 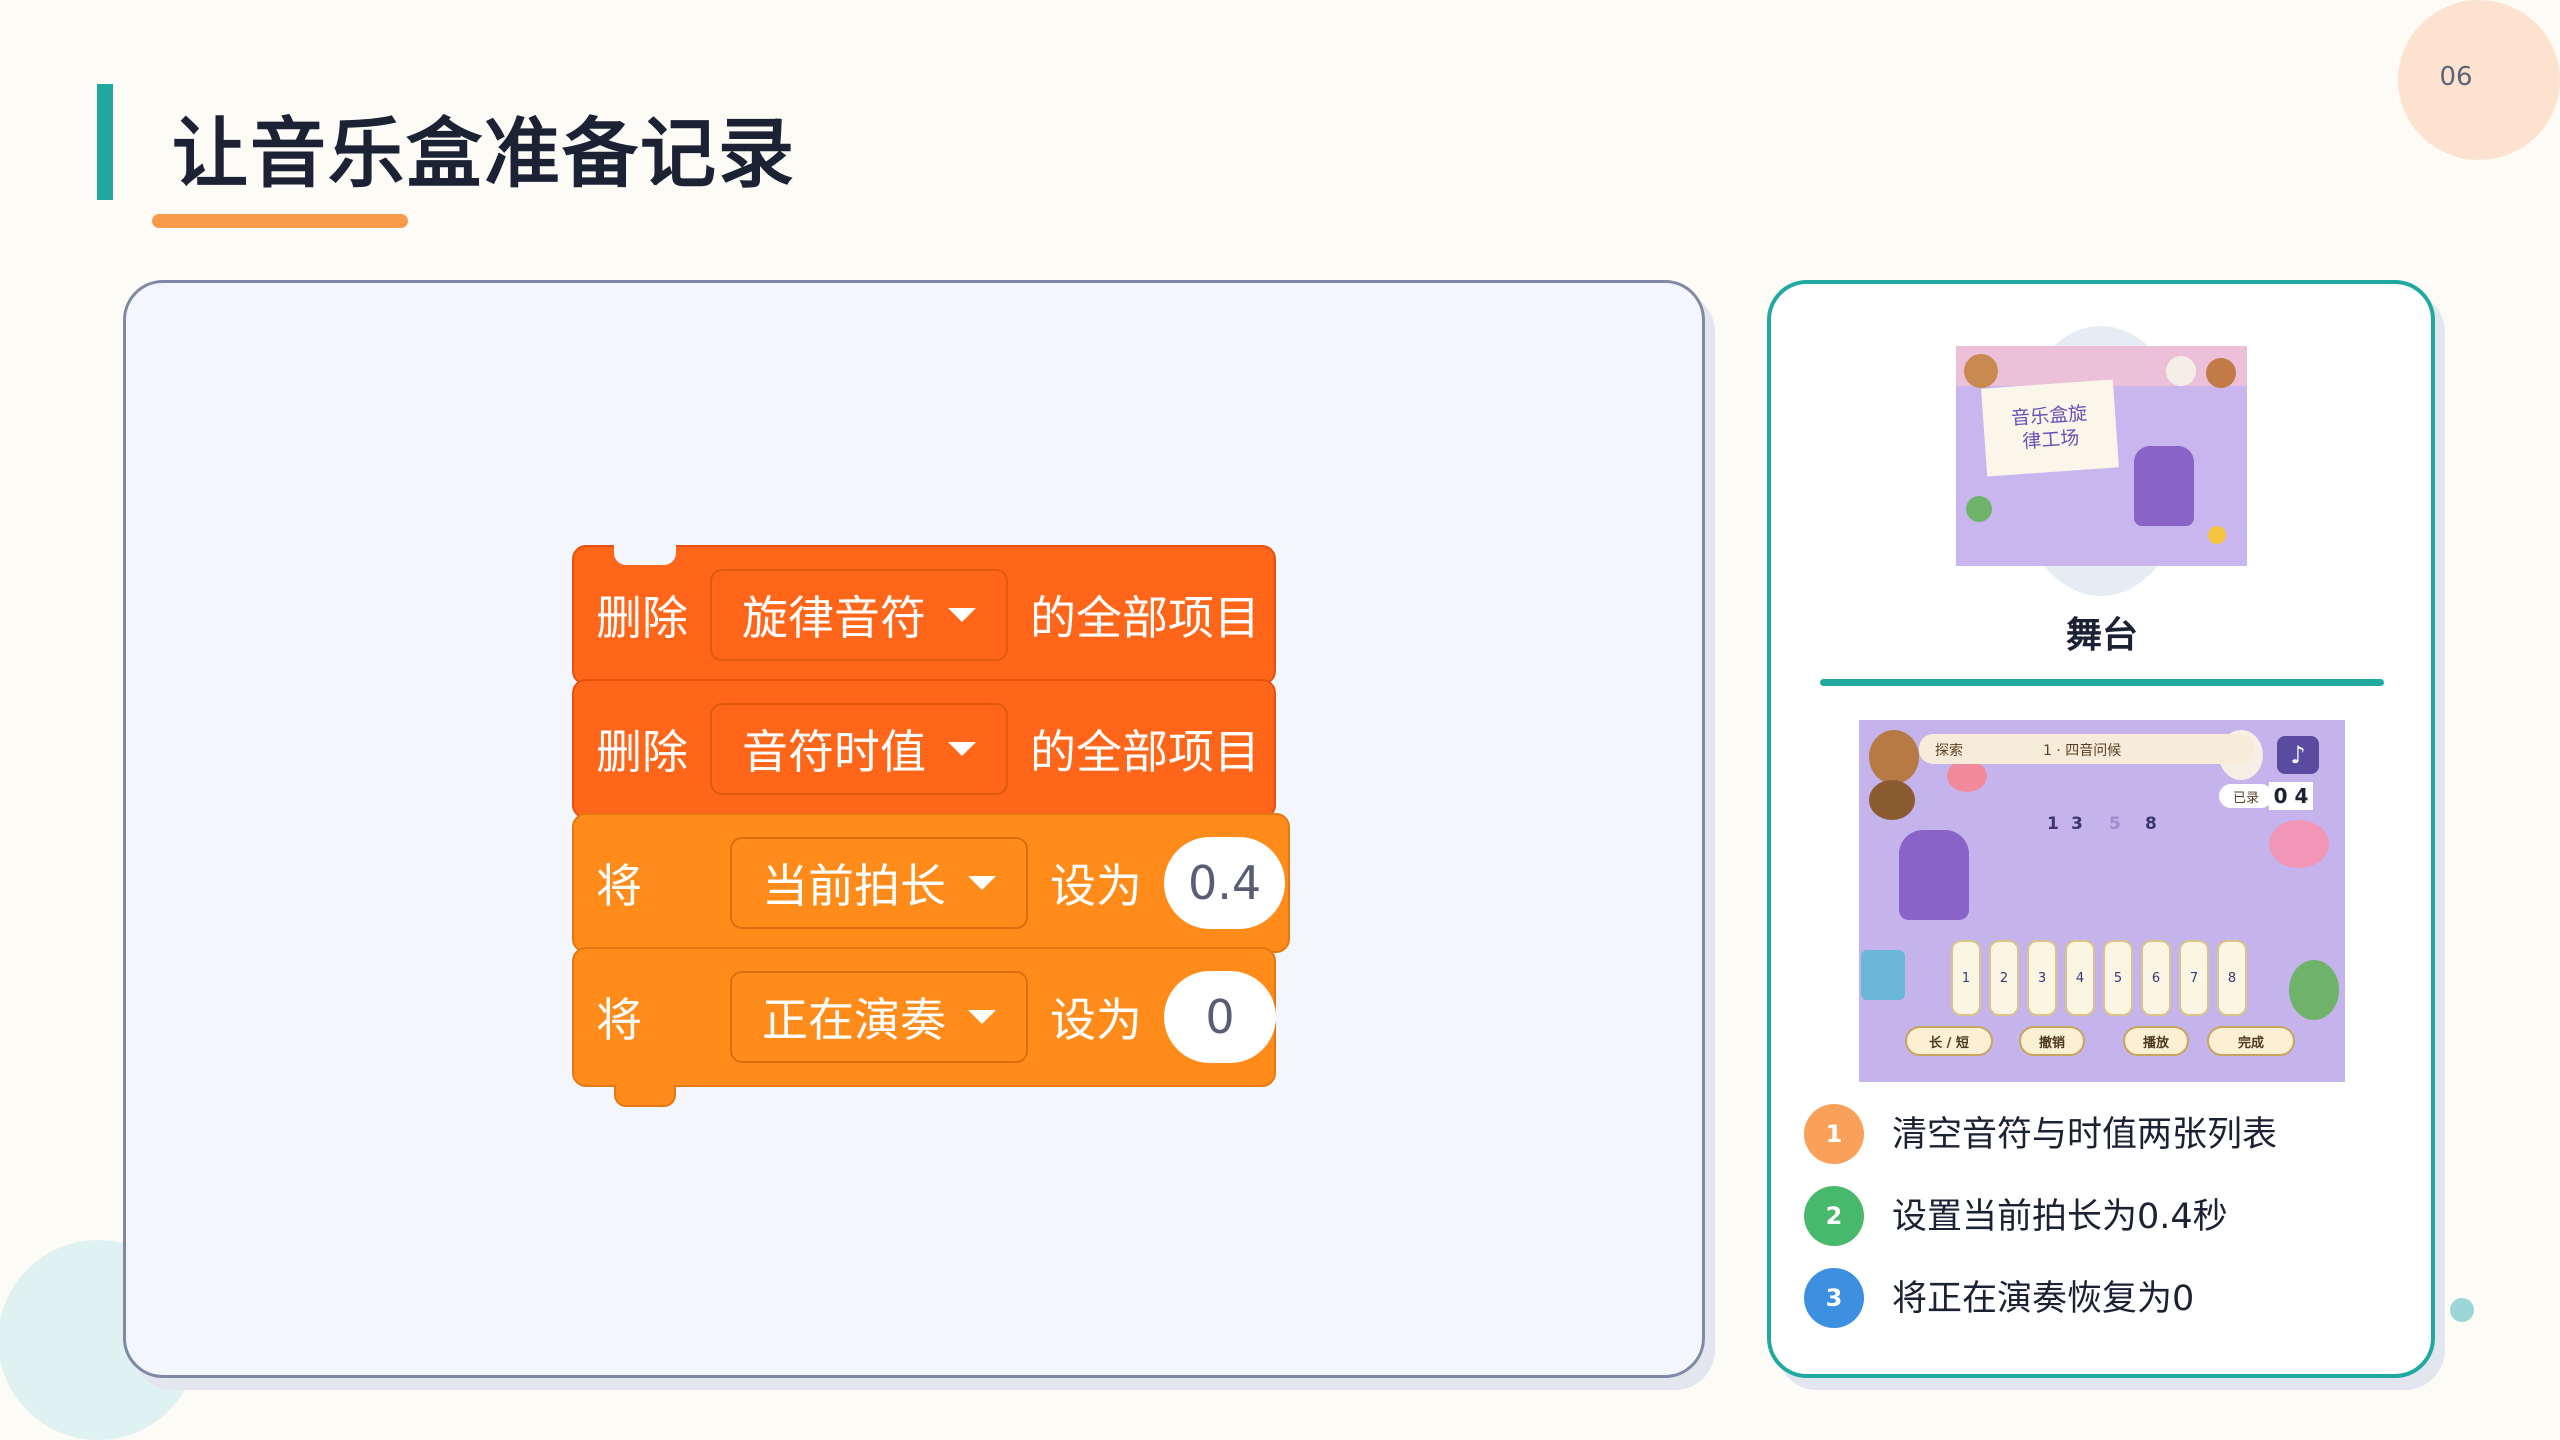 What do you see at coordinates (2181, 371) in the screenshot?
I see `bunny-figure` at bounding box center [2181, 371].